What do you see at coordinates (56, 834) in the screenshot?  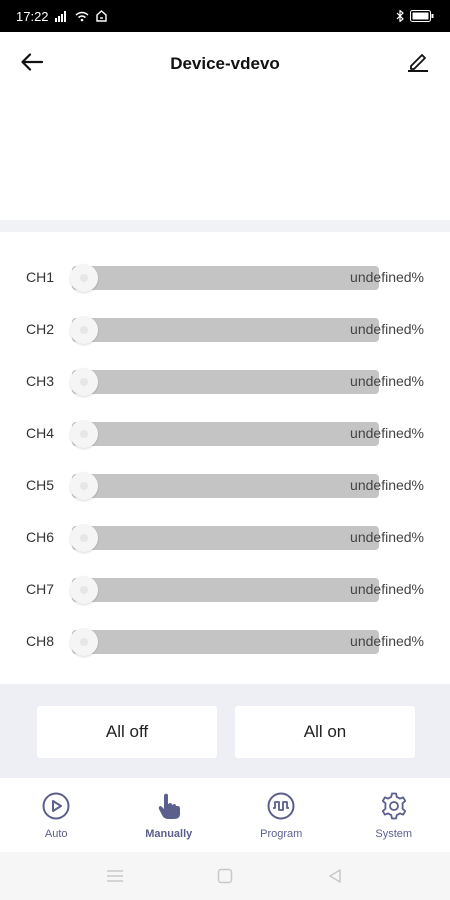 I see `nav-label: Auto` at bounding box center [56, 834].